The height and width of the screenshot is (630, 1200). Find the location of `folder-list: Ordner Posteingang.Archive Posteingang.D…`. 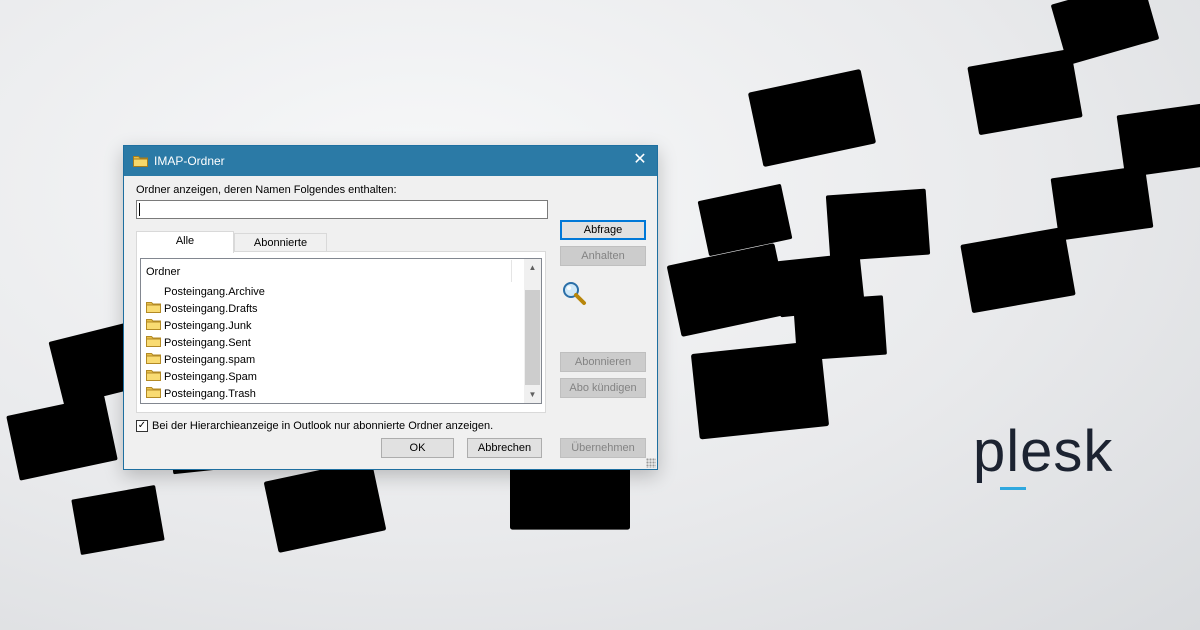

folder-list: Ordner Posteingang.Archive Posteingang.D… is located at coordinates (341, 331).